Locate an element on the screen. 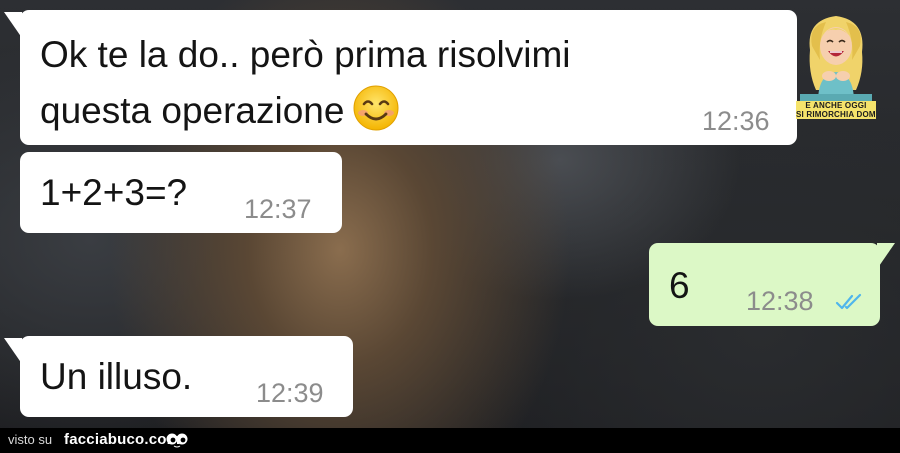 This screenshot has height=453, width=900. watermark-footer: visto su facciabuco.com is located at coordinates (450, 440).